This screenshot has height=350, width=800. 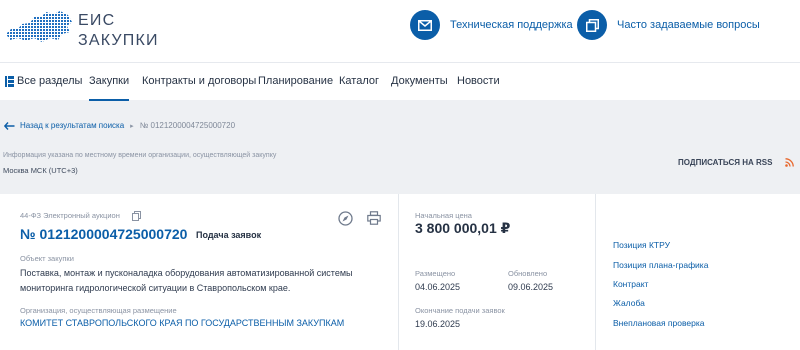 I want to click on nav-item-planning: Планирование, so click(x=295, y=81).